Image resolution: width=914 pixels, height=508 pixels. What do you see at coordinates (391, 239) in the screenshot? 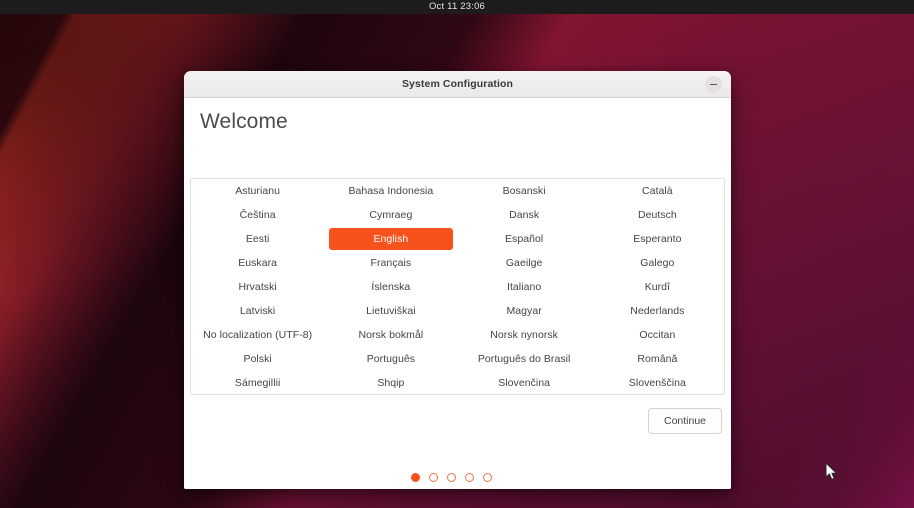
I see `language-option: English` at bounding box center [391, 239].